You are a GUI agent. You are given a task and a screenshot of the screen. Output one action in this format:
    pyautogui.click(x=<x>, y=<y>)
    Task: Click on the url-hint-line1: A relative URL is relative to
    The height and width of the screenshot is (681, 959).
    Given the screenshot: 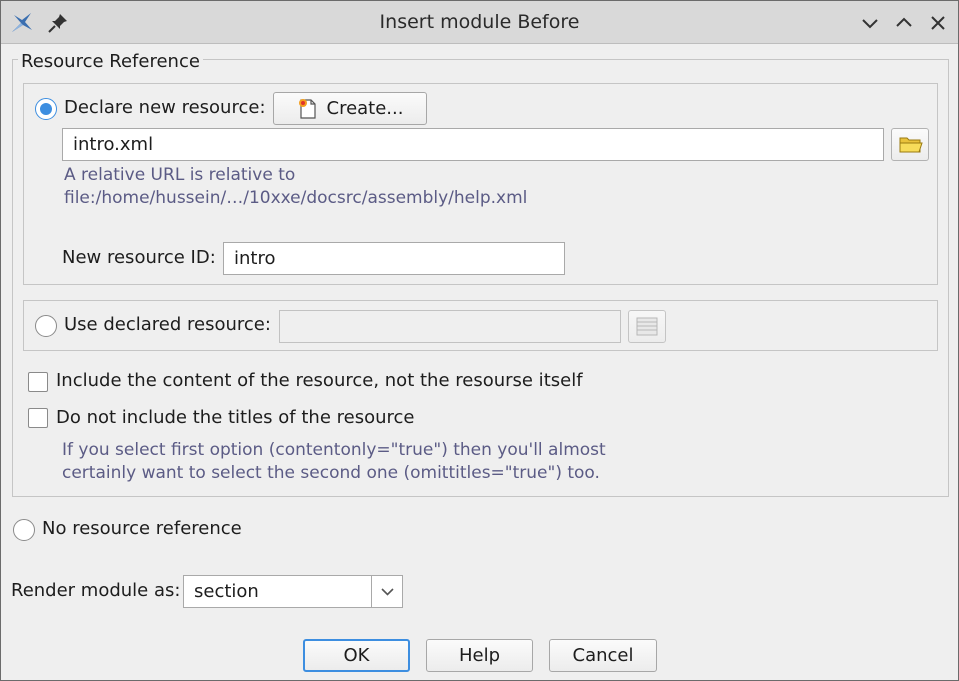 What is the action you would take?
    pyautogui.click(x=180, y=175)
    